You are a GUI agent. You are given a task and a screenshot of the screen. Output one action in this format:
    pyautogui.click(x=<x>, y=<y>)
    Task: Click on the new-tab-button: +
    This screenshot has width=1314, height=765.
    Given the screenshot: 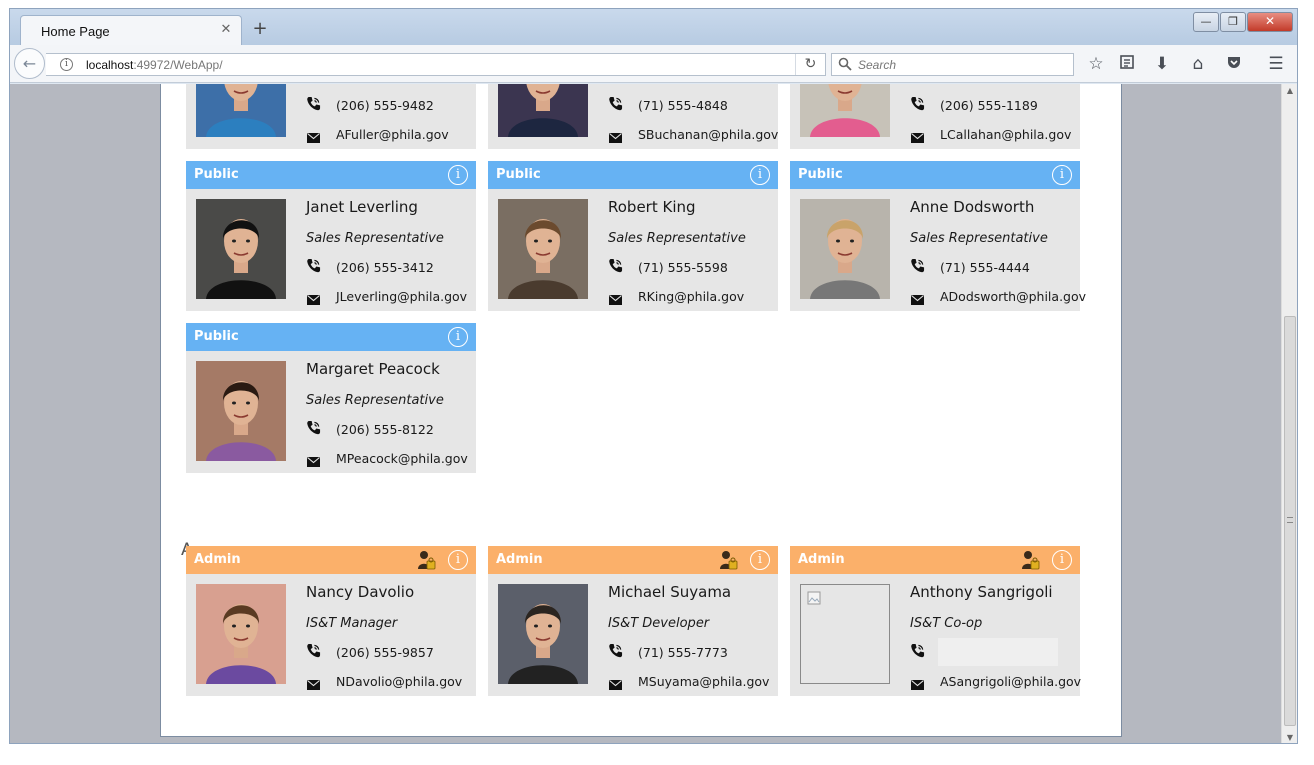 What is the action you would take?
    pyautogui.click(x=260, y=30)
    